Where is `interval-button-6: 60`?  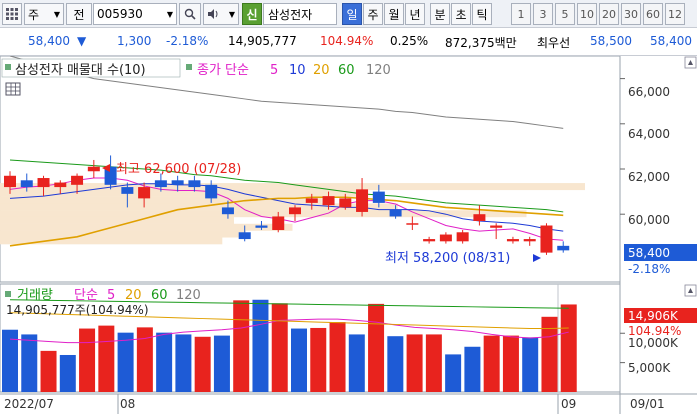
interval-button-6: 60 is located at coordinates (653, 14).